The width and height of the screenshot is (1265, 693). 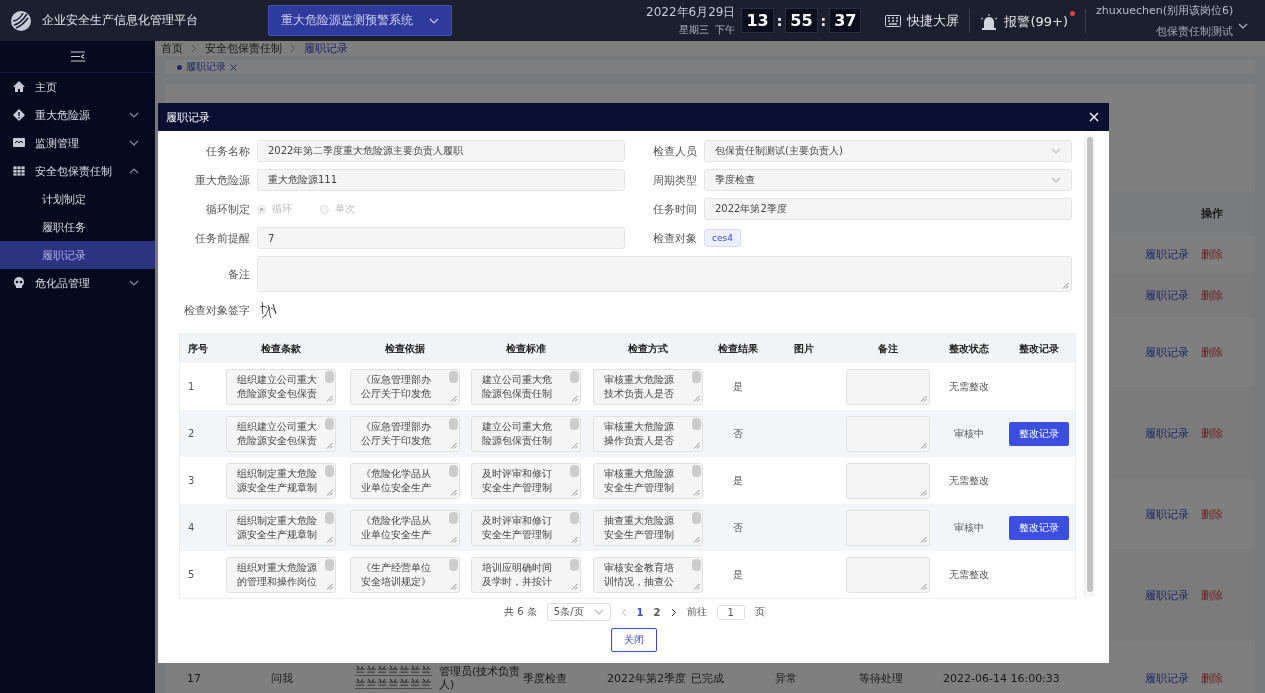 What do you see at coordinates (673, 612) in the screenshot?
I see `chevron-right-icon` at bounding box center [673, 612].